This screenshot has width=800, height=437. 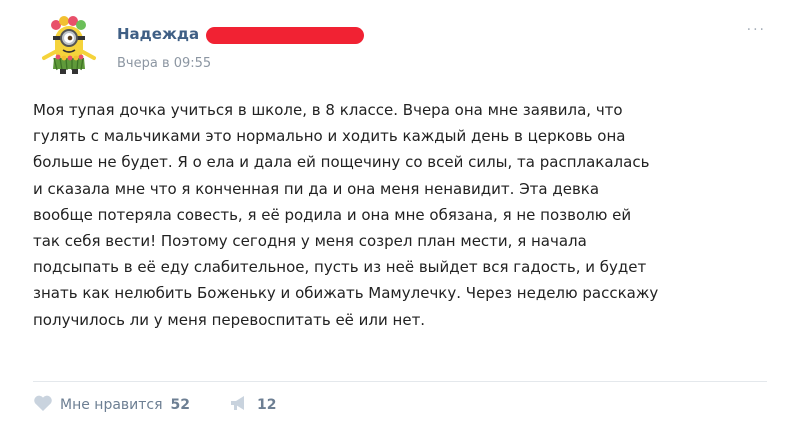 What do you see at coordinates (267, 405) in the screenshot?
I see `share-count: 12` at bounding box center [267, 405].